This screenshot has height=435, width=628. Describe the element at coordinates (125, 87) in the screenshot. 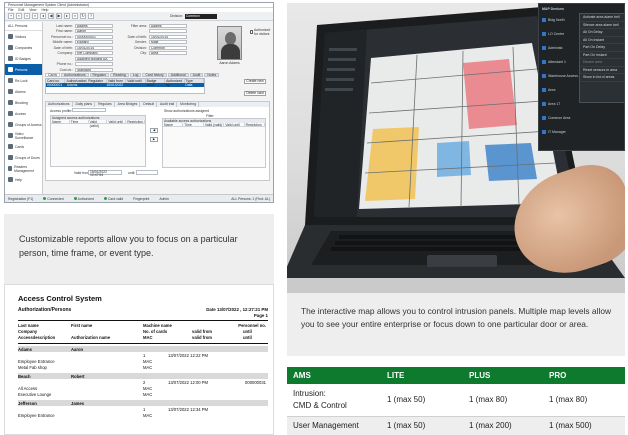

I see `table-row: 00000001 Adams Group 15/01/2022 Data` at that location.